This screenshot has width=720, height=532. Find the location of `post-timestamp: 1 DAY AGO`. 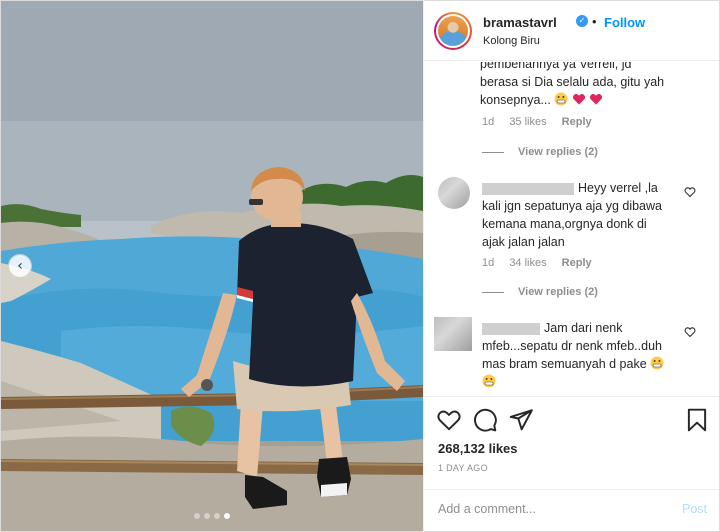

post-timestamp: 1 DAY AGO is located at coordinates (463, 468).